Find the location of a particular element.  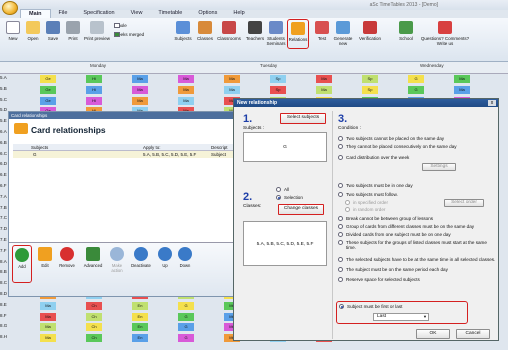

questions-button: Questions? Comments? Write us is located at coordinates (445, 33).